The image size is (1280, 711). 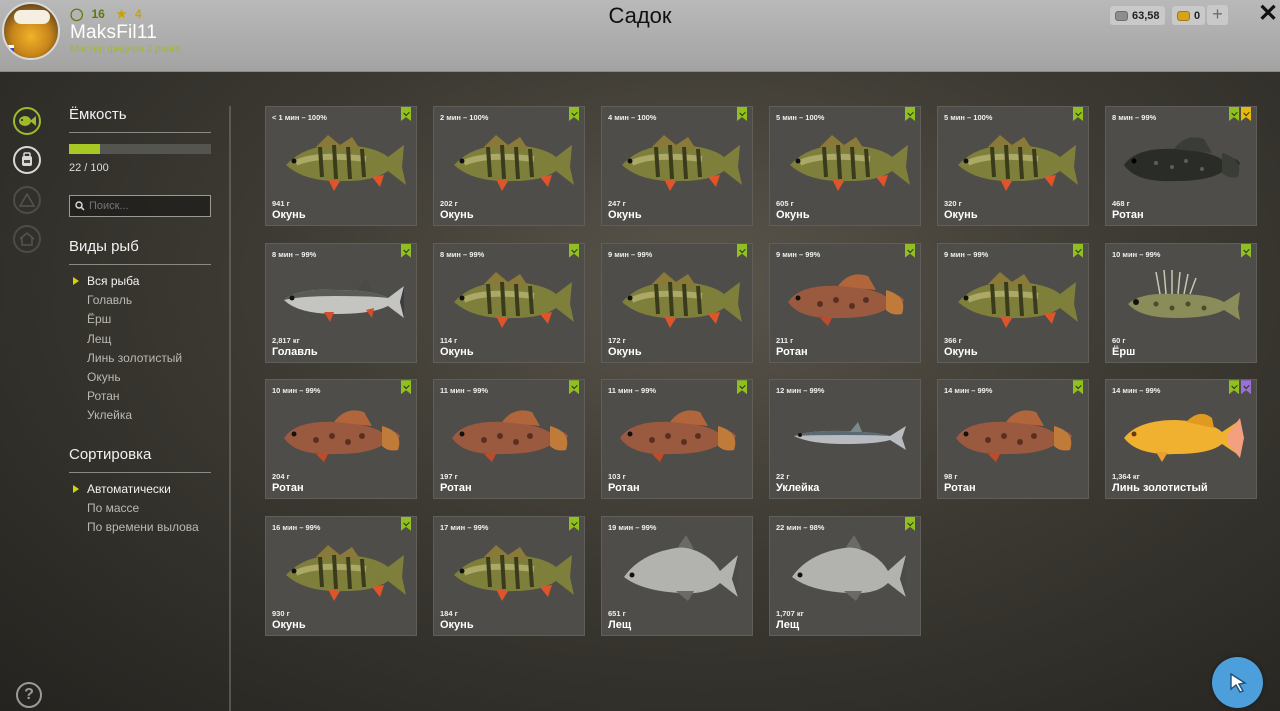 I want to click on fish-card: 8 мин – 99% 114 г Окунь, so click(x=509, y=302).